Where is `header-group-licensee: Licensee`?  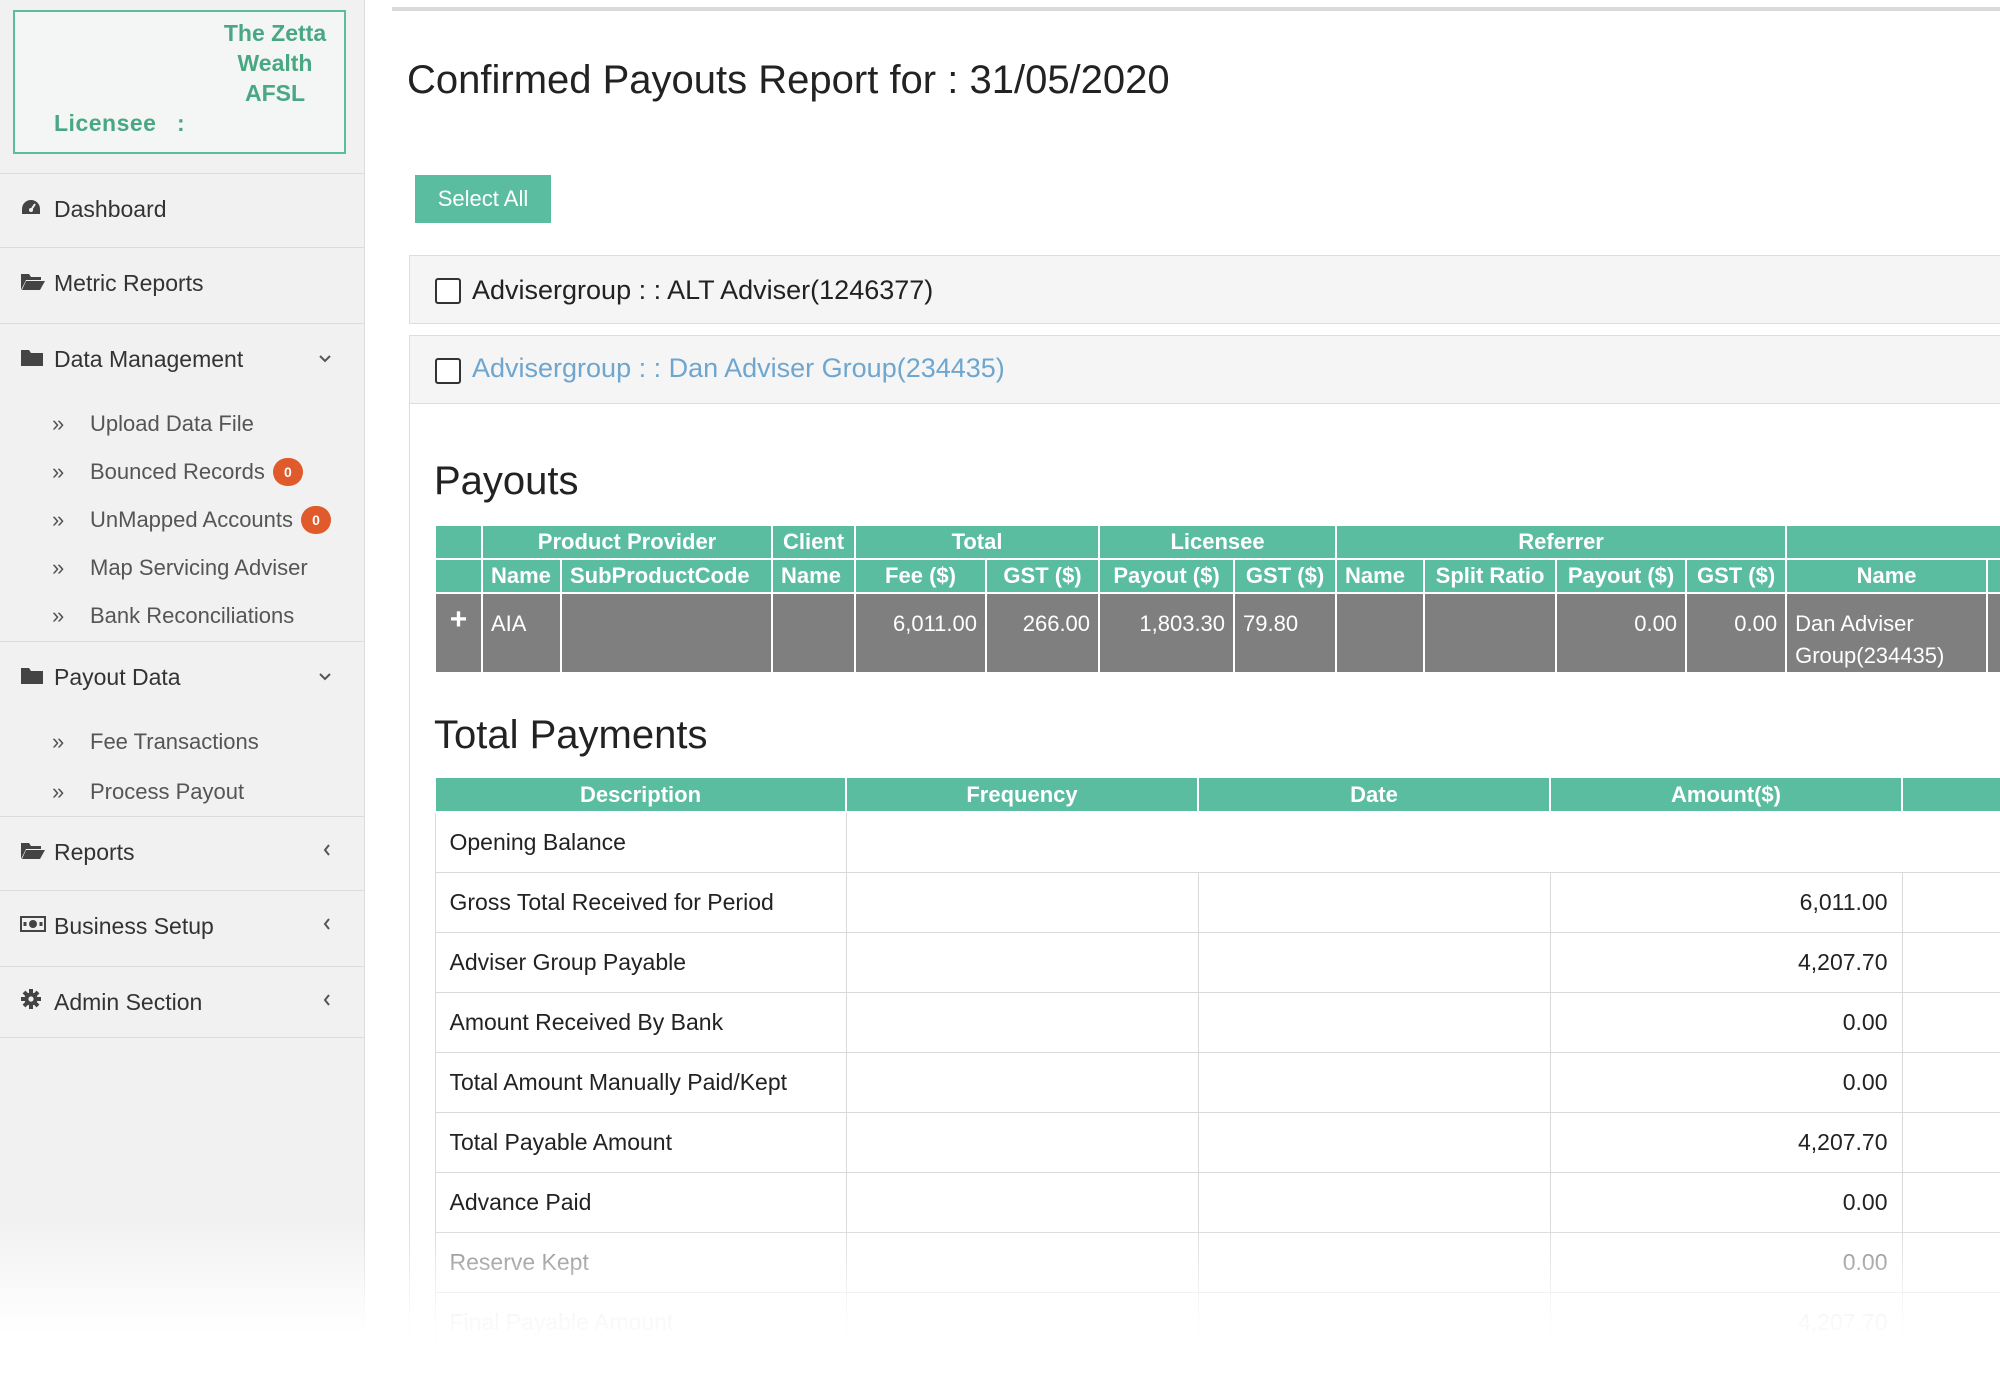 header-group-licensee: Licensee is located at coordinates (1218, 542).